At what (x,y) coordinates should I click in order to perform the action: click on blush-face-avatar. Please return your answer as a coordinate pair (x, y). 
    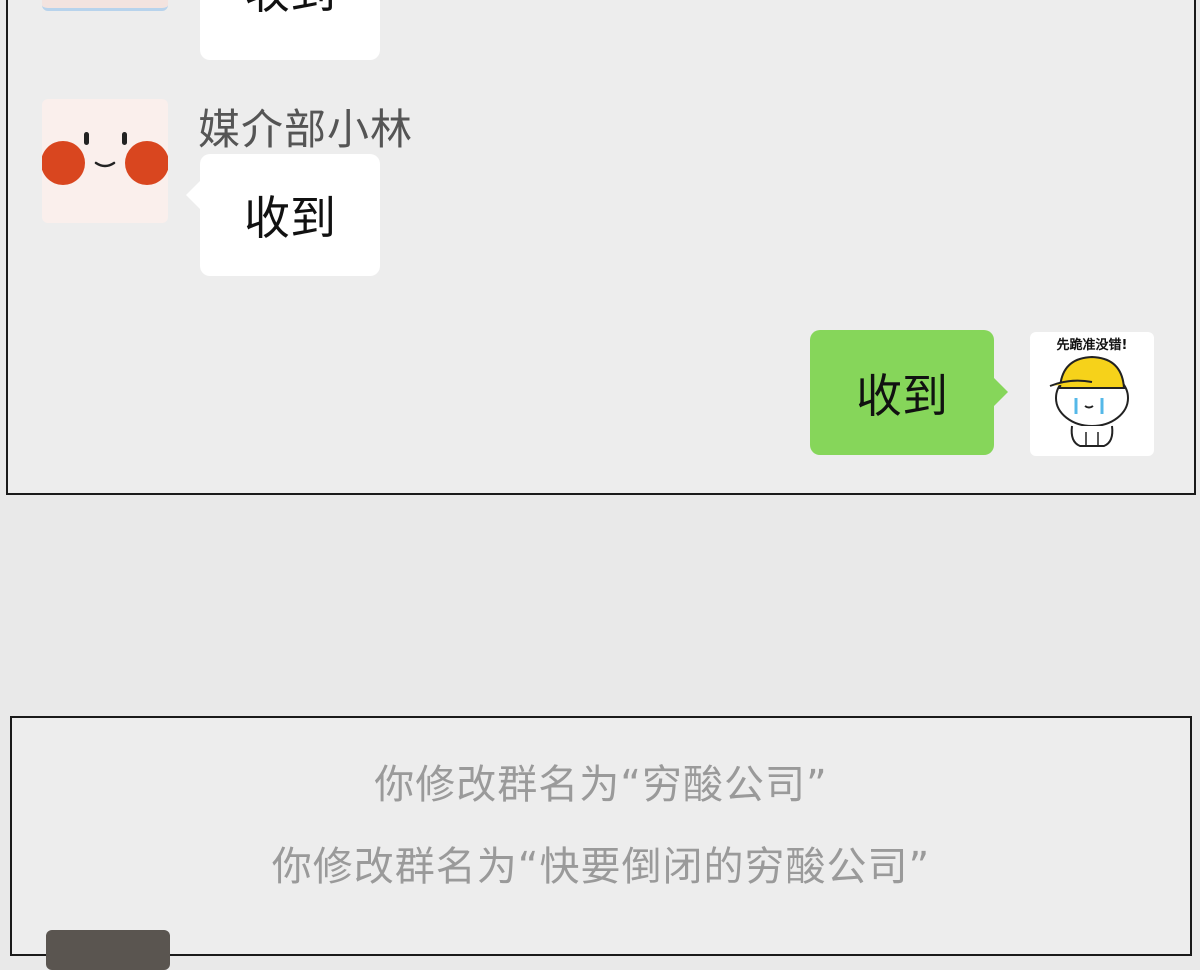
    Looking at the image, I should click on (105, 161).